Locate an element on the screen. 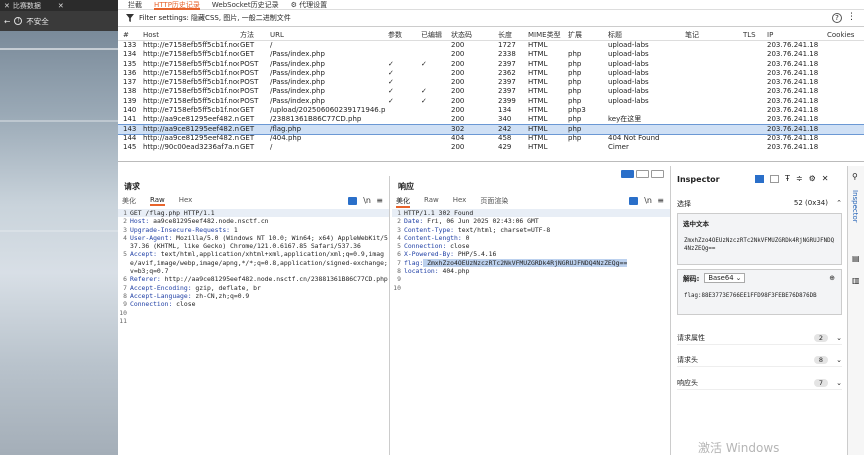 Image resolution: width=864 pixels, height=455 pixels. tab-render: 页面渲染 is located at coordinates (494, 202).